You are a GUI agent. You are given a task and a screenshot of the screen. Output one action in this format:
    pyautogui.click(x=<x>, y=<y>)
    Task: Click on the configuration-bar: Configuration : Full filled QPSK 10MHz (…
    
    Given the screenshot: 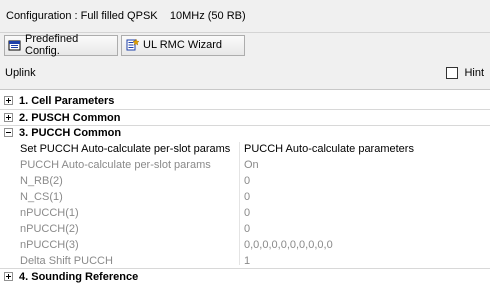 What is the action you would take?
    pyautogui.click(x=245, y=16)
    